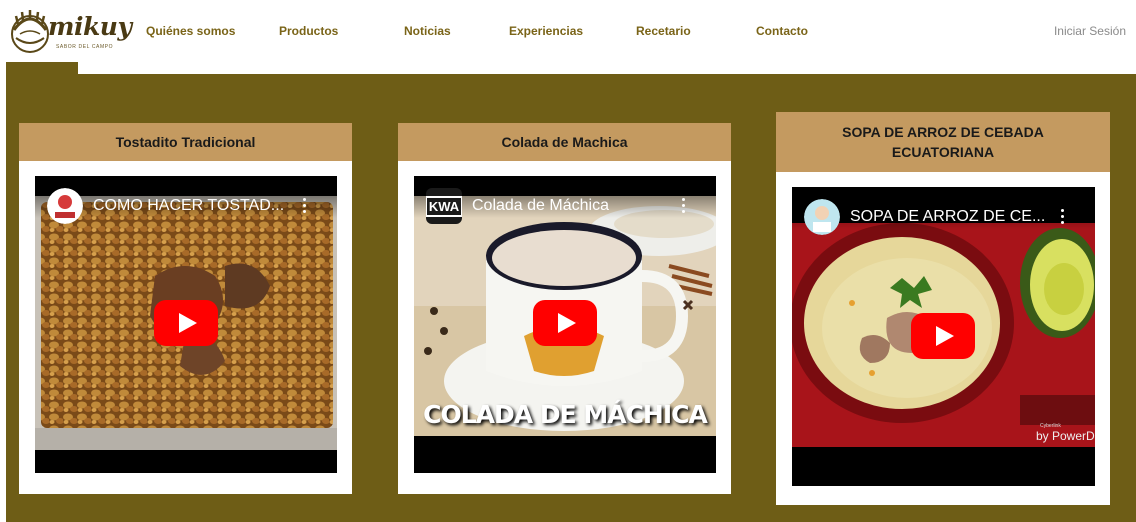 This screenshot has width=1136, height=522. Describe the element at coordinates (1065, 436) in the screenshot. I see `video-watermark: by PowerD` at that location.